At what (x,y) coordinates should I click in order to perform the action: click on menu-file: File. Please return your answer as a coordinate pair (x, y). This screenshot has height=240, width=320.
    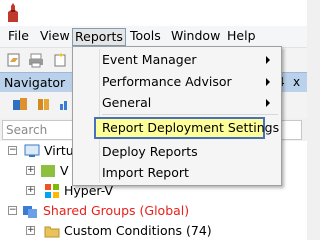
    Looking at the image, I should click on (18, 37).